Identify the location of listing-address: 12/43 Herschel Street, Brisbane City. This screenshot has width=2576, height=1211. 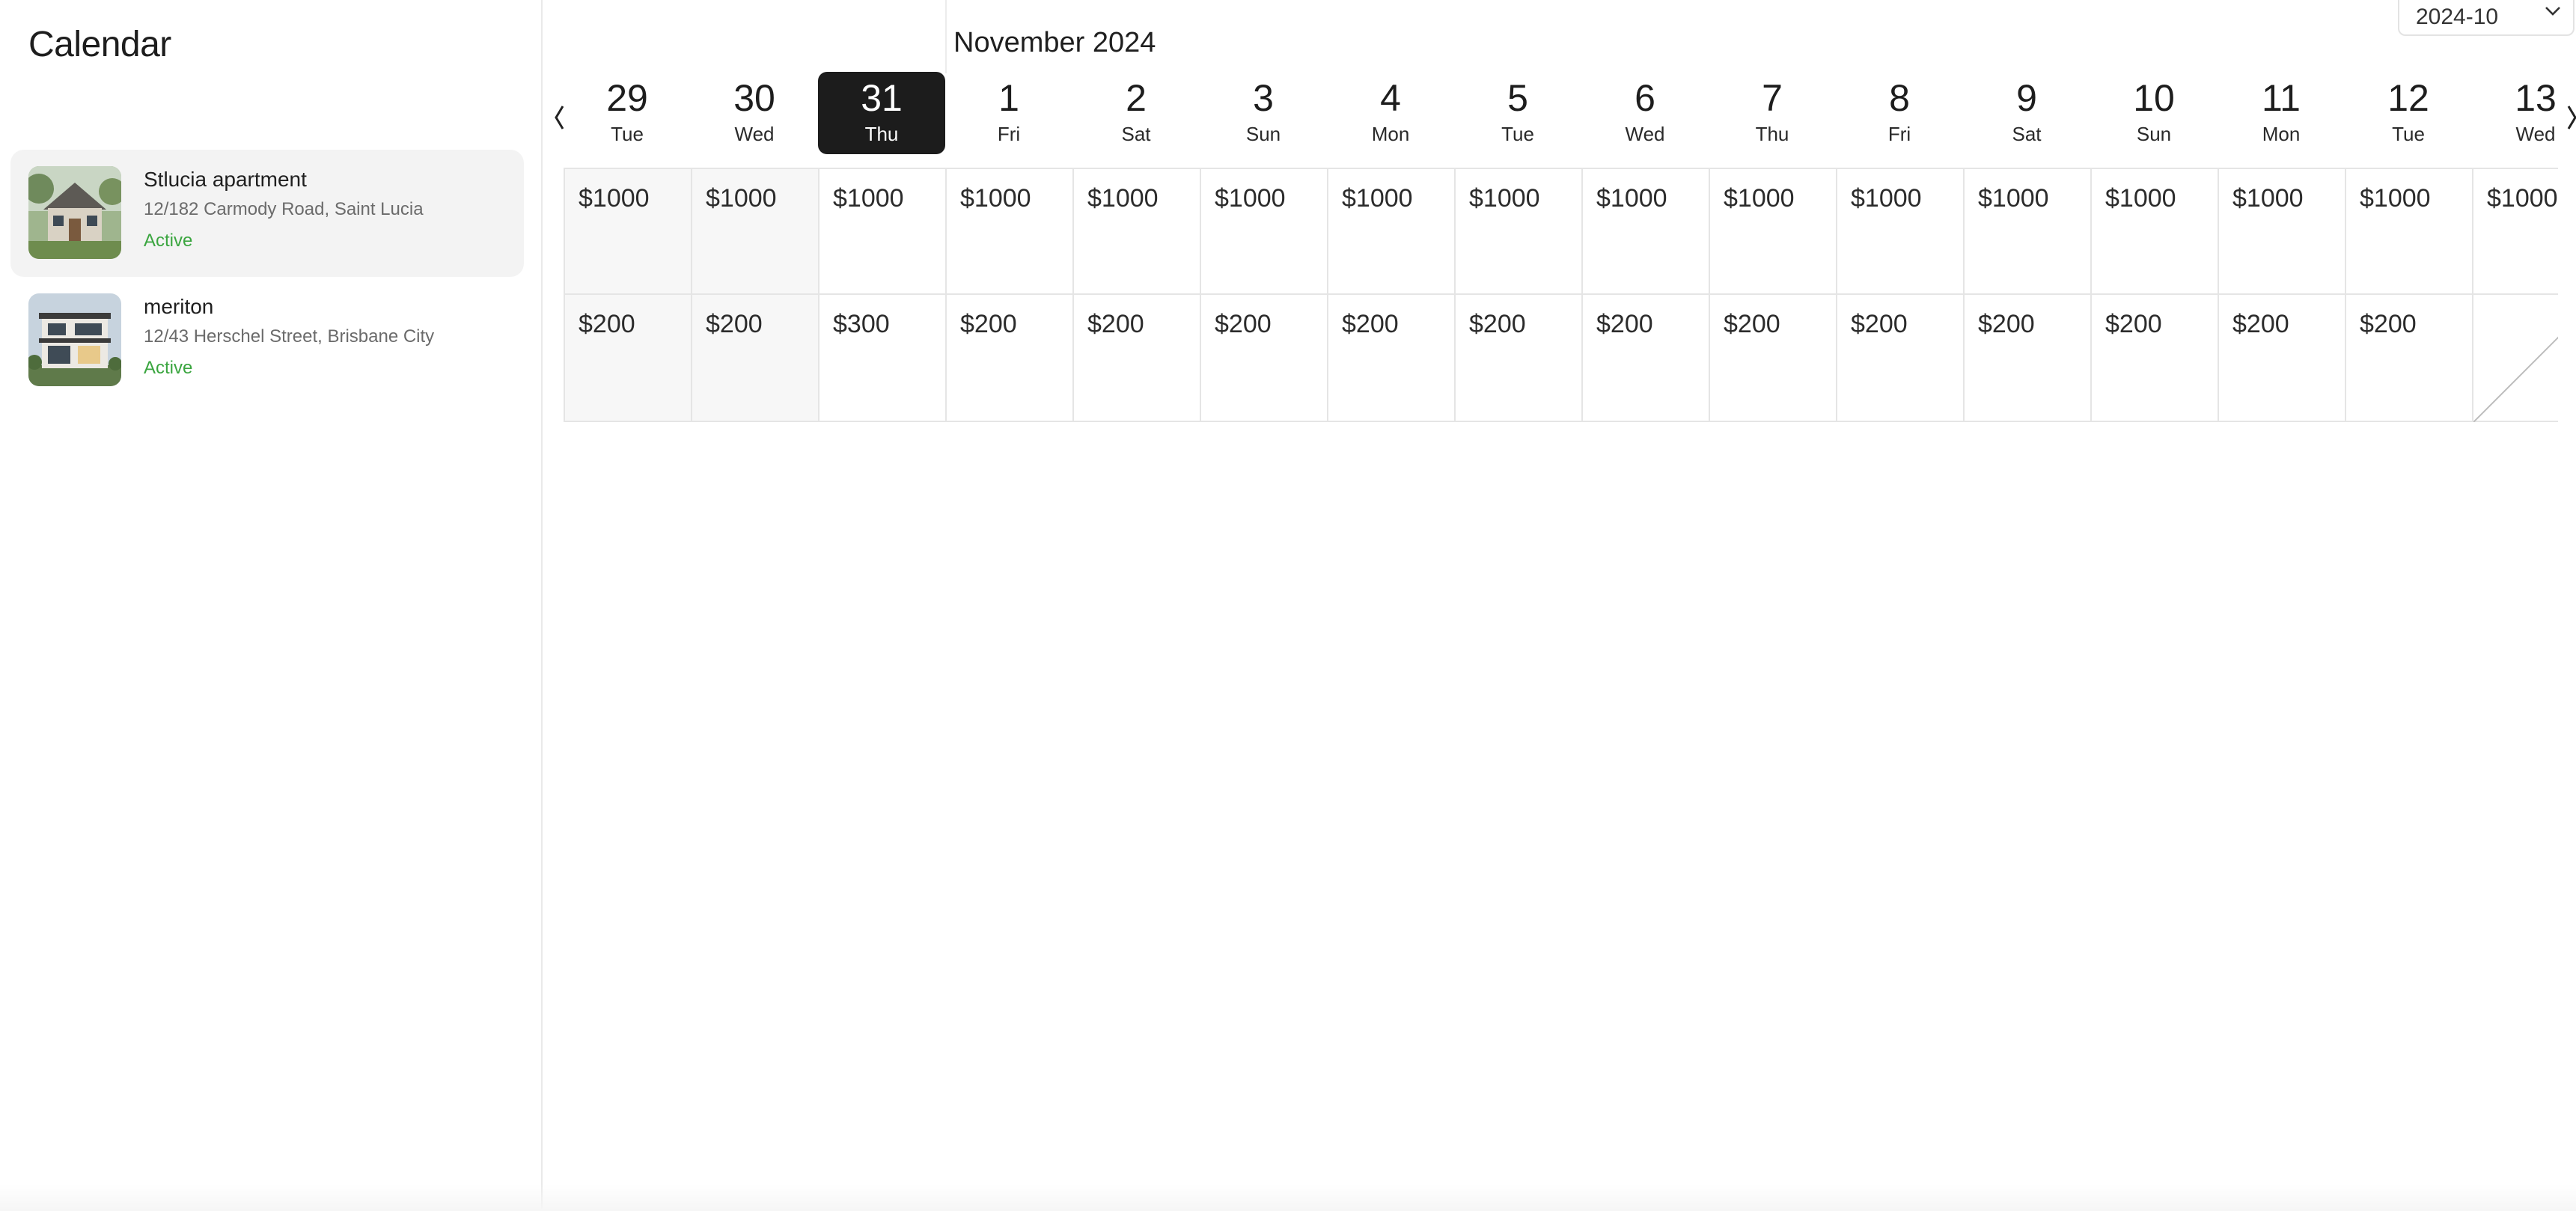
(289, 336).